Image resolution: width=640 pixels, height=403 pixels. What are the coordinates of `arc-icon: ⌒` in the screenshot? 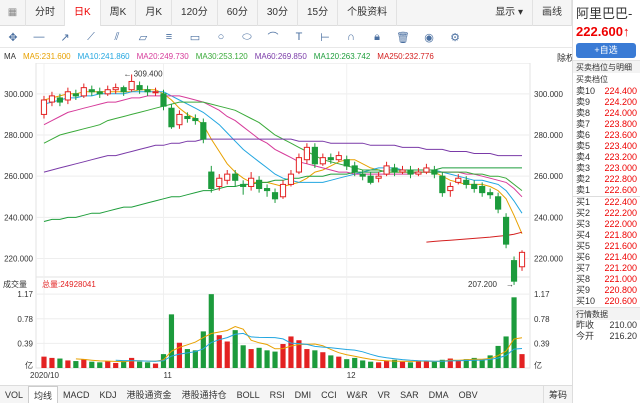 It's located at (273, 37).